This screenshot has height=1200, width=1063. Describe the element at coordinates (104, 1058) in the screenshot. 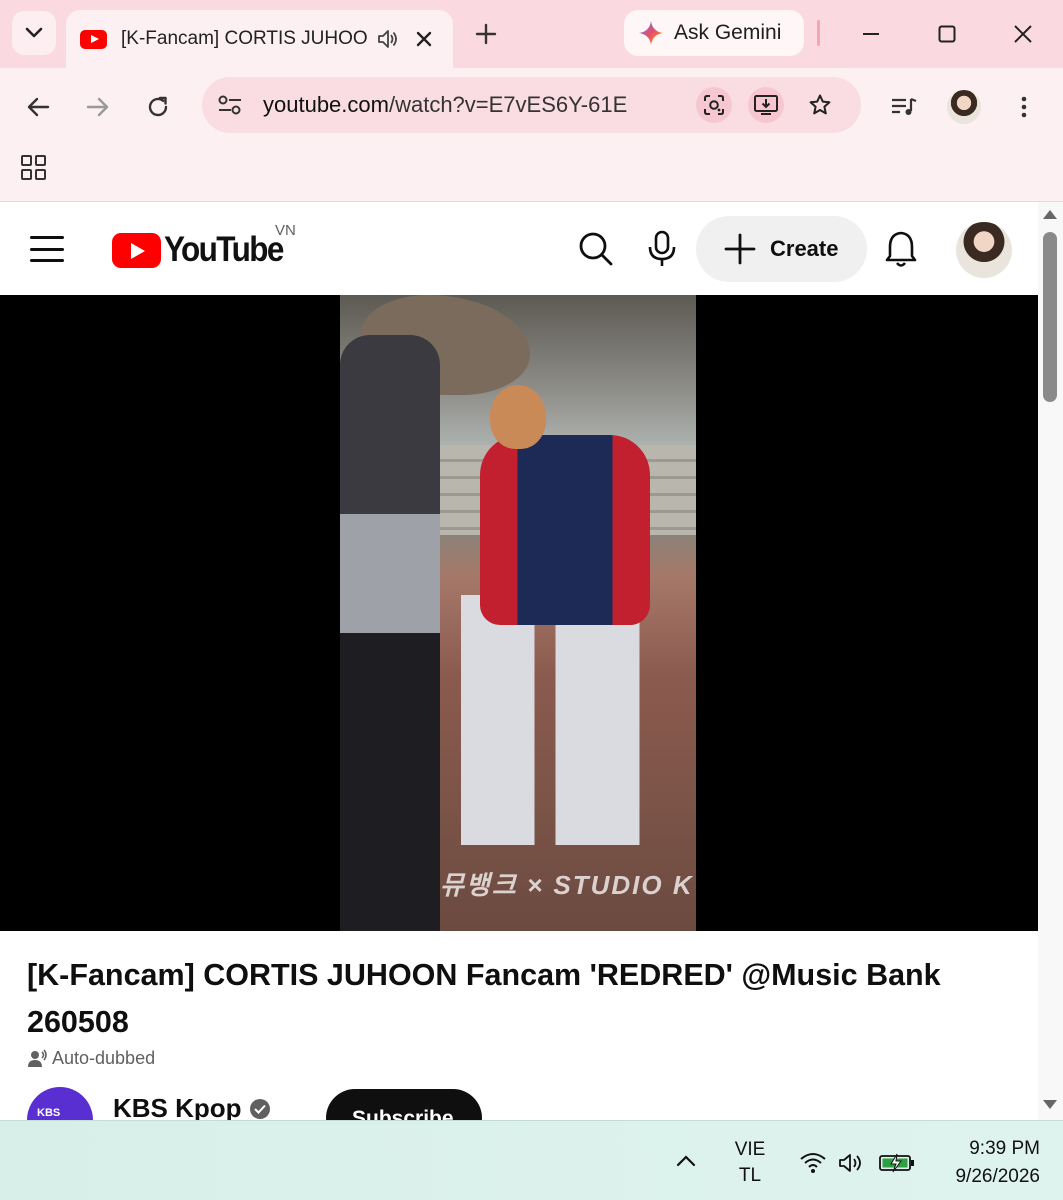

I see `auto-dubbed-label: Auto-dubbed` at that location.